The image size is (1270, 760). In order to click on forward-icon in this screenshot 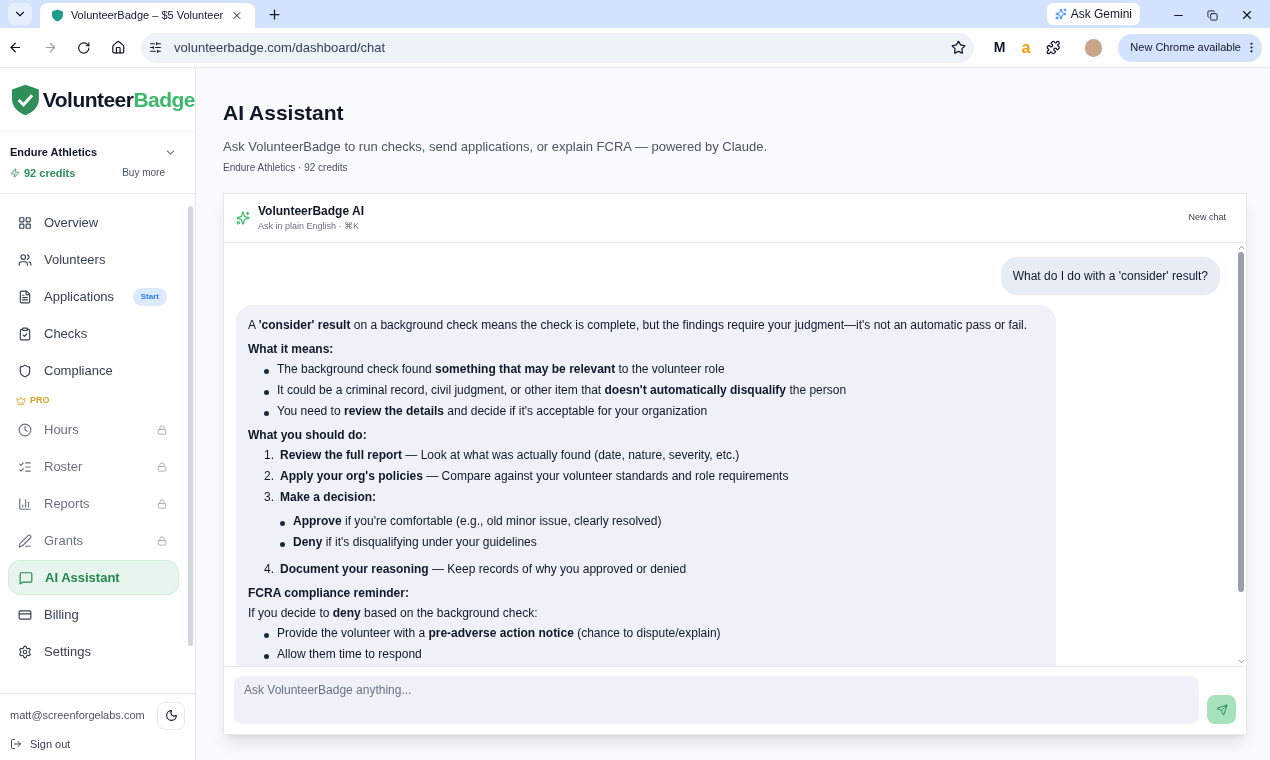, I will do `click(50, 47)`.